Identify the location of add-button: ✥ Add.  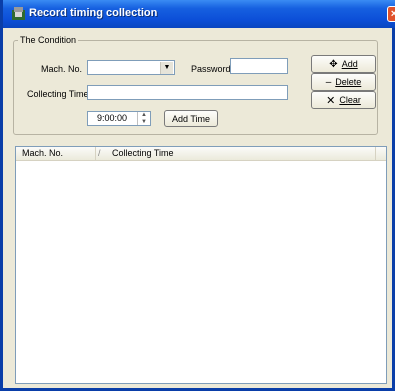
(343, 64).